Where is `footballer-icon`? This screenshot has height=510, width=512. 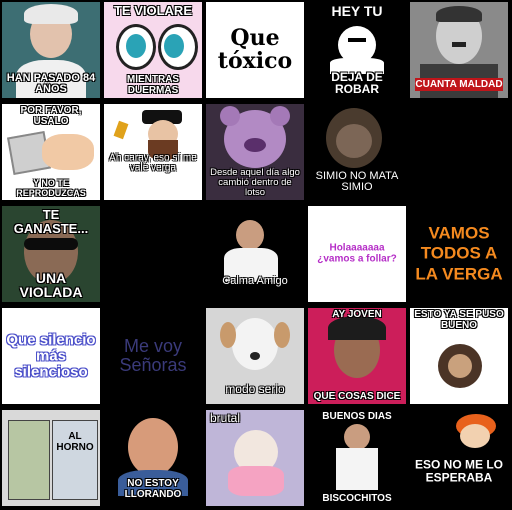
footballer-icon is located at coordinates (250, 235).